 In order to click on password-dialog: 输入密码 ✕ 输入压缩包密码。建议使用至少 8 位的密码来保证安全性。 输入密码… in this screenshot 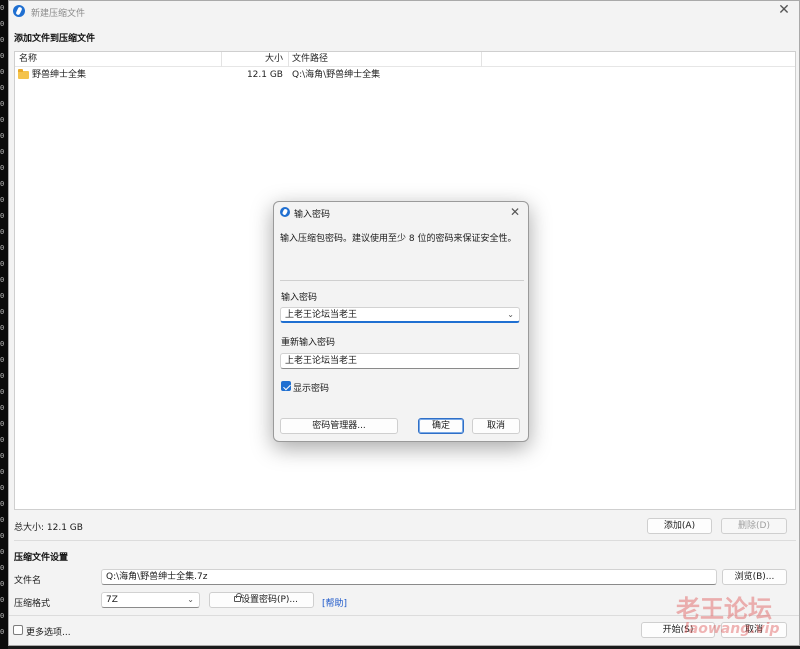, I will do `click(401, 321)`.